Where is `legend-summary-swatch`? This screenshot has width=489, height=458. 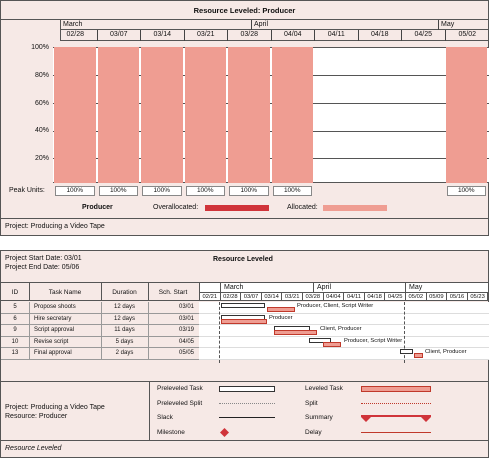
legend-summary-swatch is located at coordinates (396, 418).